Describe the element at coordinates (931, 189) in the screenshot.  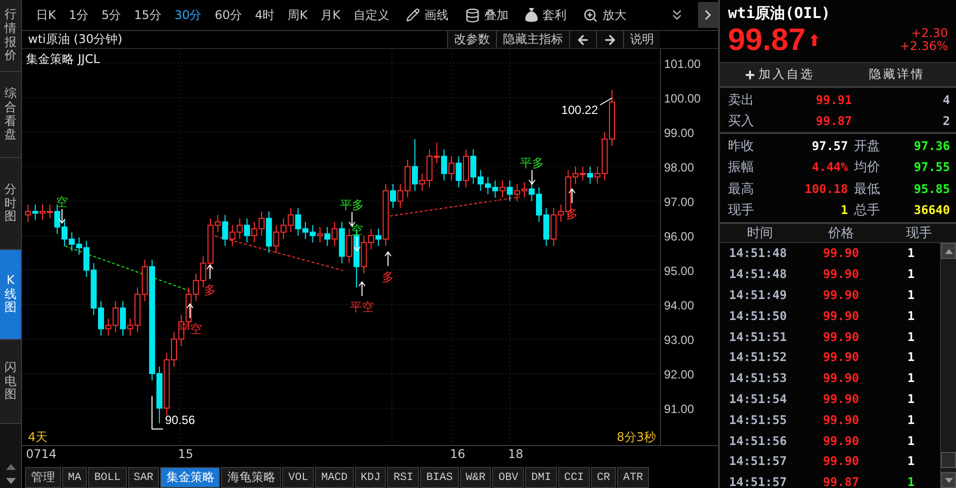
I see `stat-value: 95.85` at that location.